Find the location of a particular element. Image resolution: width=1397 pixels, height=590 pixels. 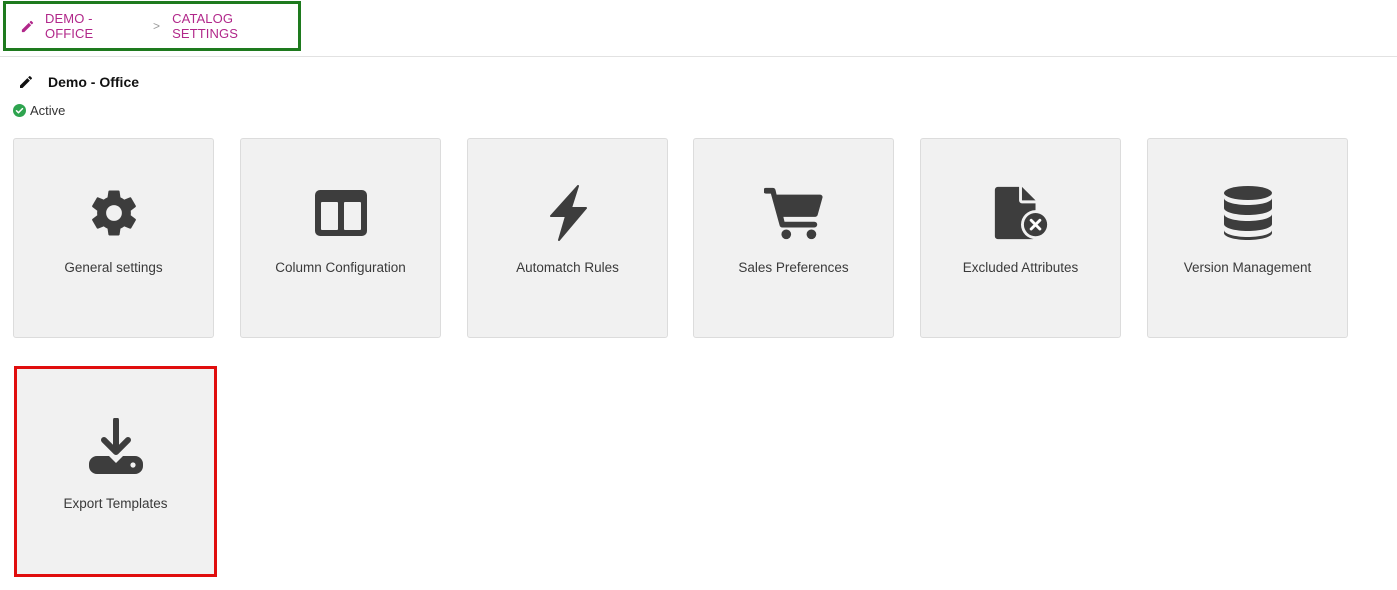

tile-export-templates: Export Templates is located at coordinates (115, 471).